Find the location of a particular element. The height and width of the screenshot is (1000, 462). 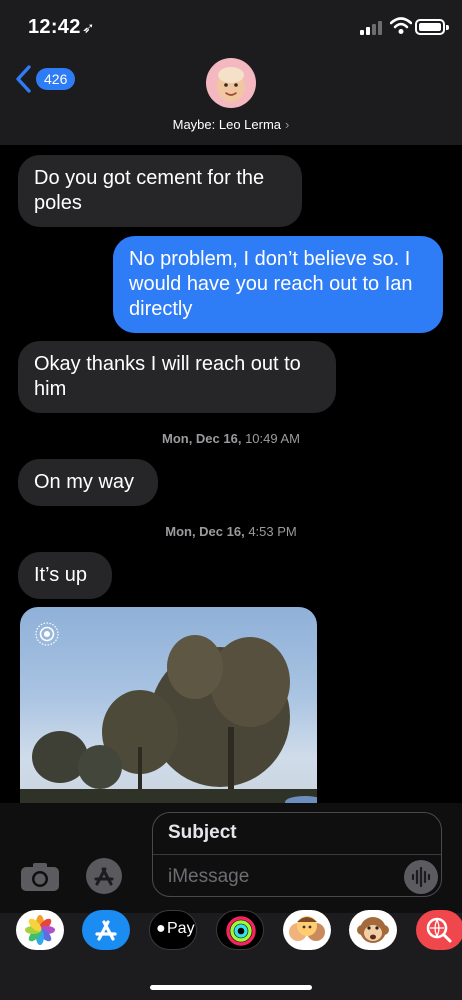

contact-avatar is located at coordinates (231, 83).